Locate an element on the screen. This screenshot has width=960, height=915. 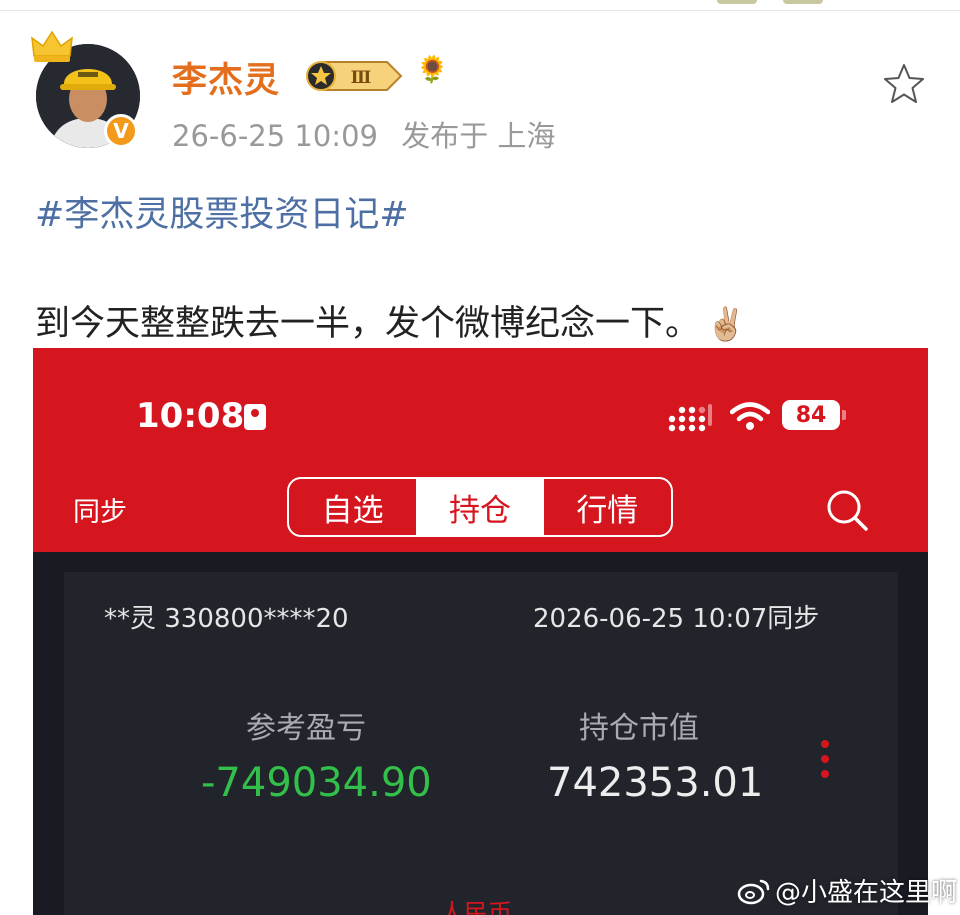
signal-icon is located at coordinates (690, 418).